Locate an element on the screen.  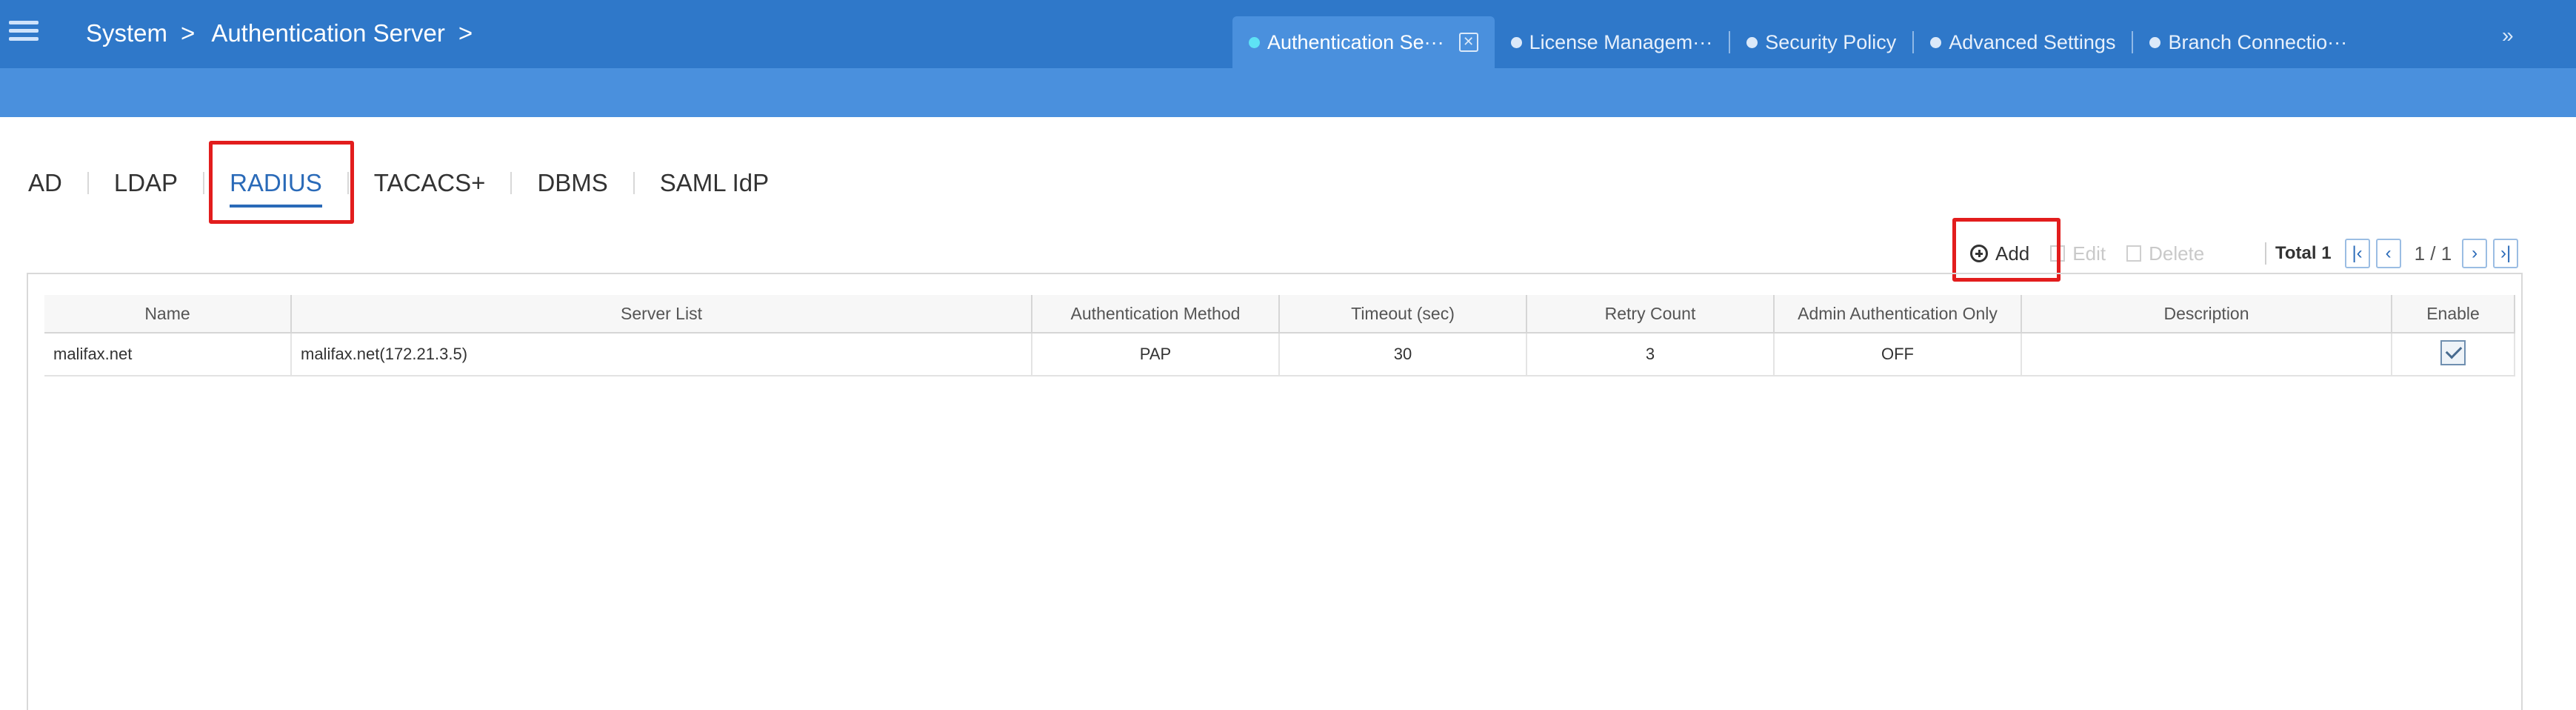
tab-authentication-server: Authentication Se··· ✕ is located at coordinates (1363, 42).